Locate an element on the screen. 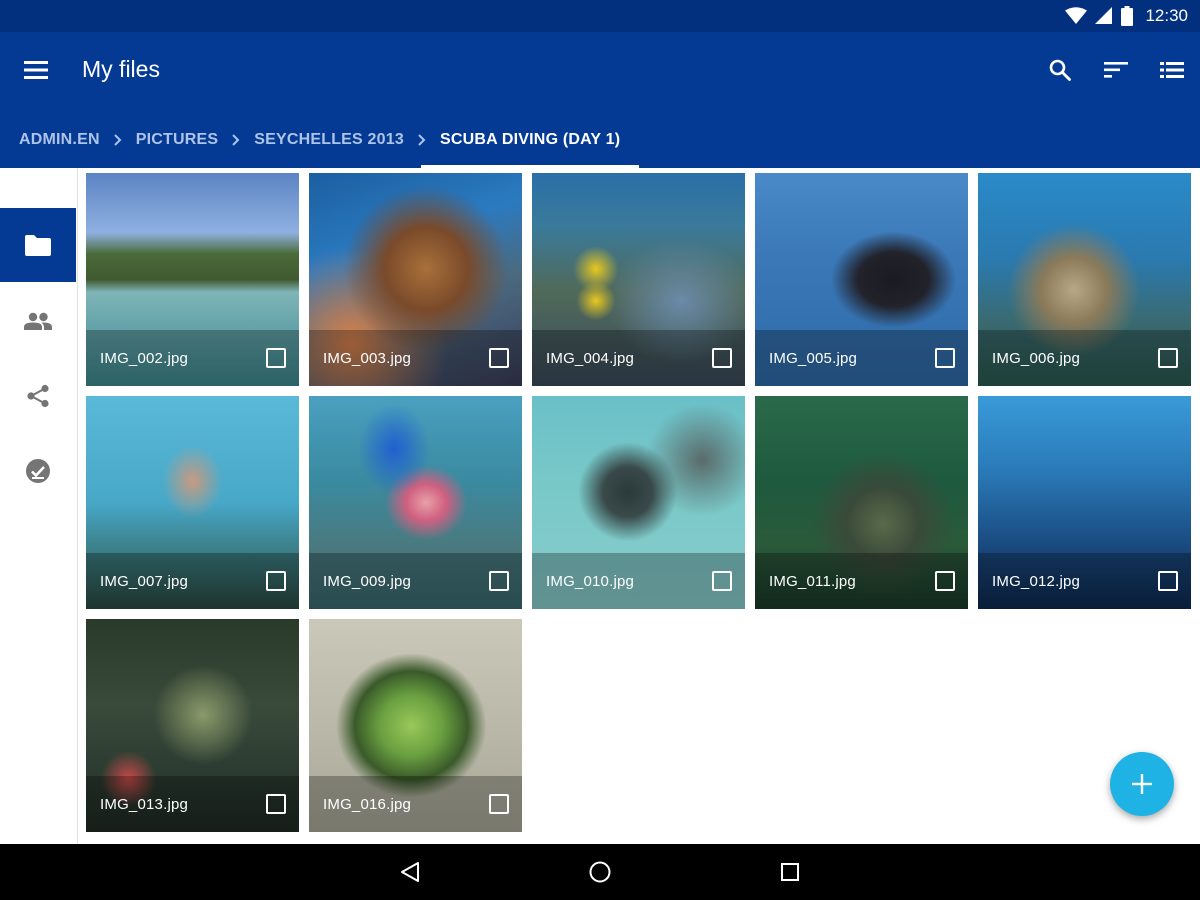  home-icon is located at coordinates (600, 872).